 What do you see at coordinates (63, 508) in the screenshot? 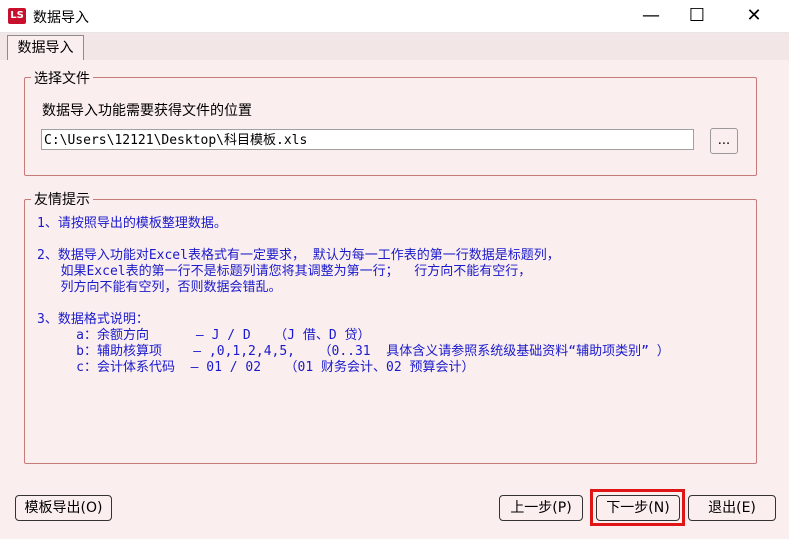
I see `export-template-button: 模板导出(O)` at bounding box center [63, 508].